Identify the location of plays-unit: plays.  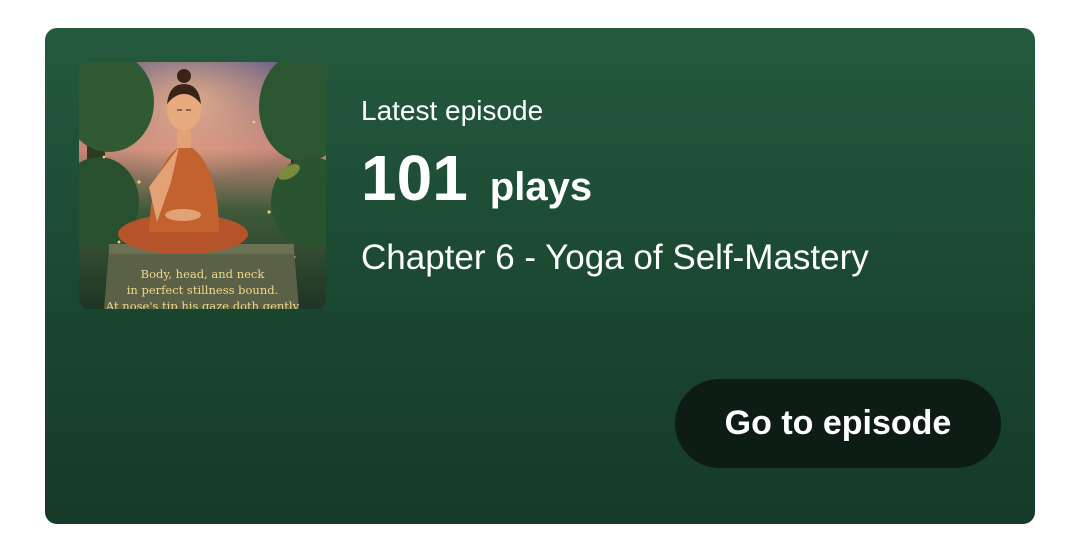
(541, 187).